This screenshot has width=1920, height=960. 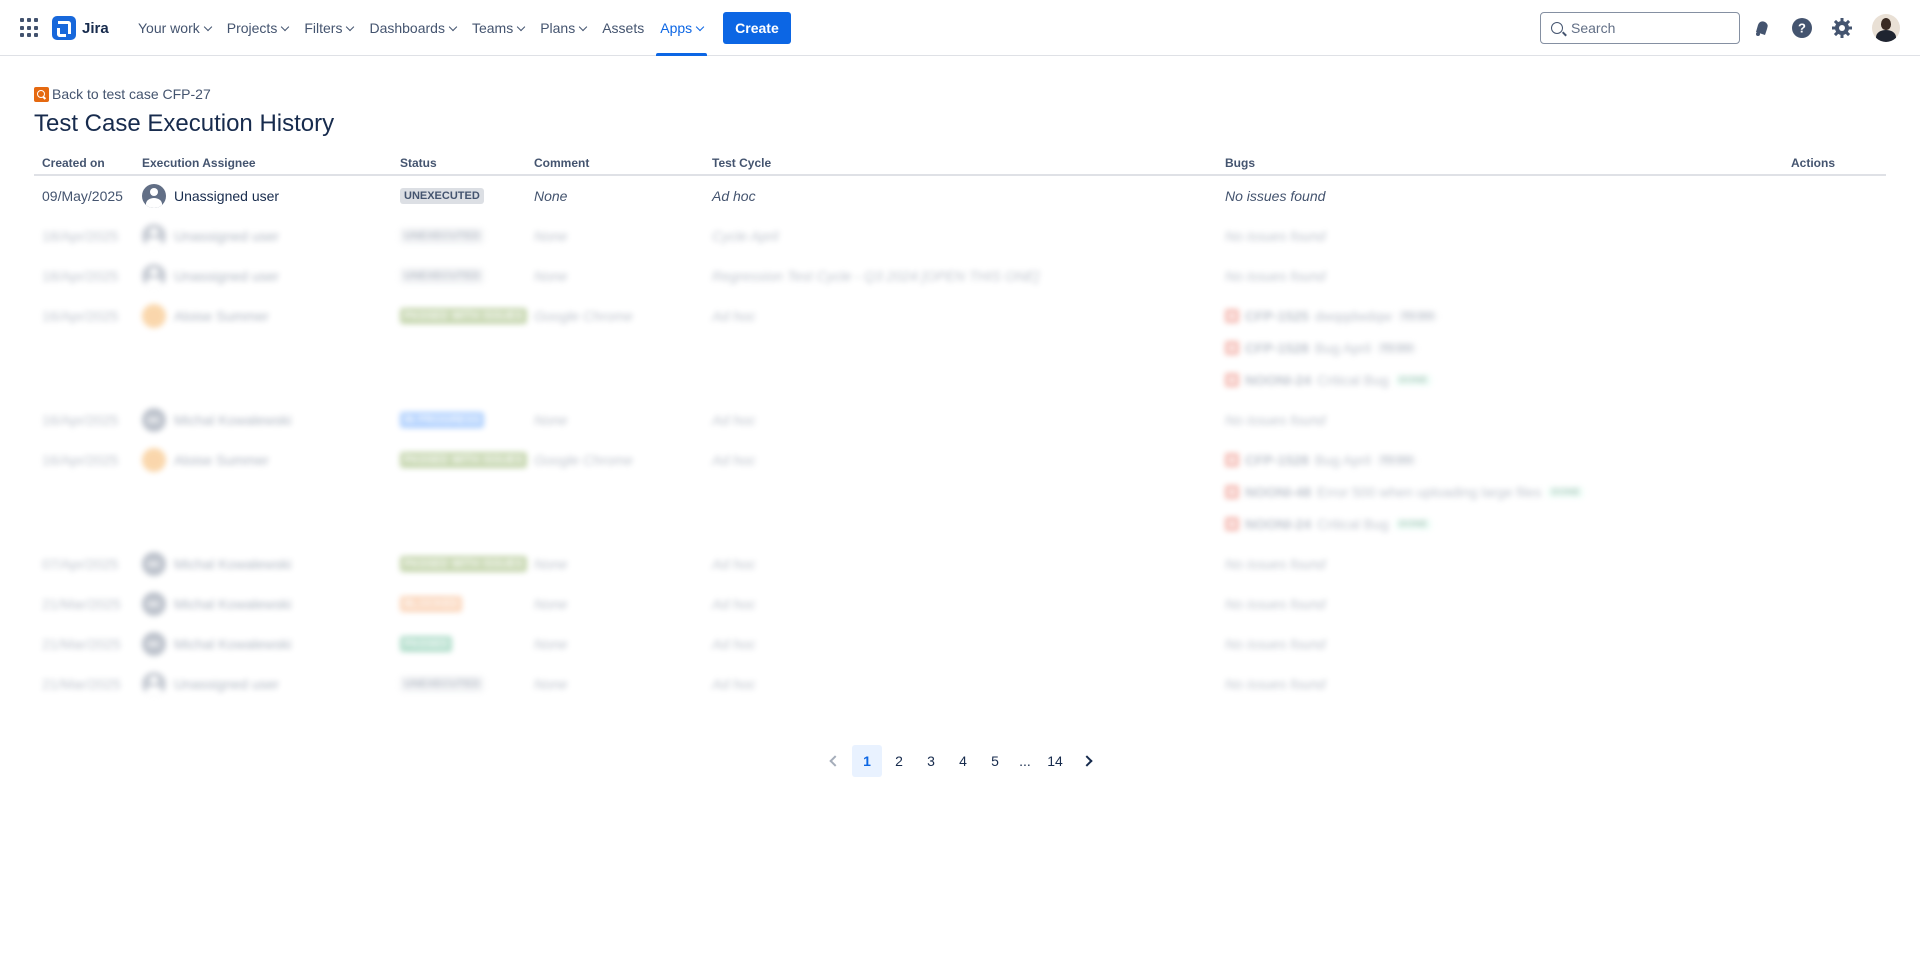 I want to click on header-status: Status, so click(x=418, y=163).